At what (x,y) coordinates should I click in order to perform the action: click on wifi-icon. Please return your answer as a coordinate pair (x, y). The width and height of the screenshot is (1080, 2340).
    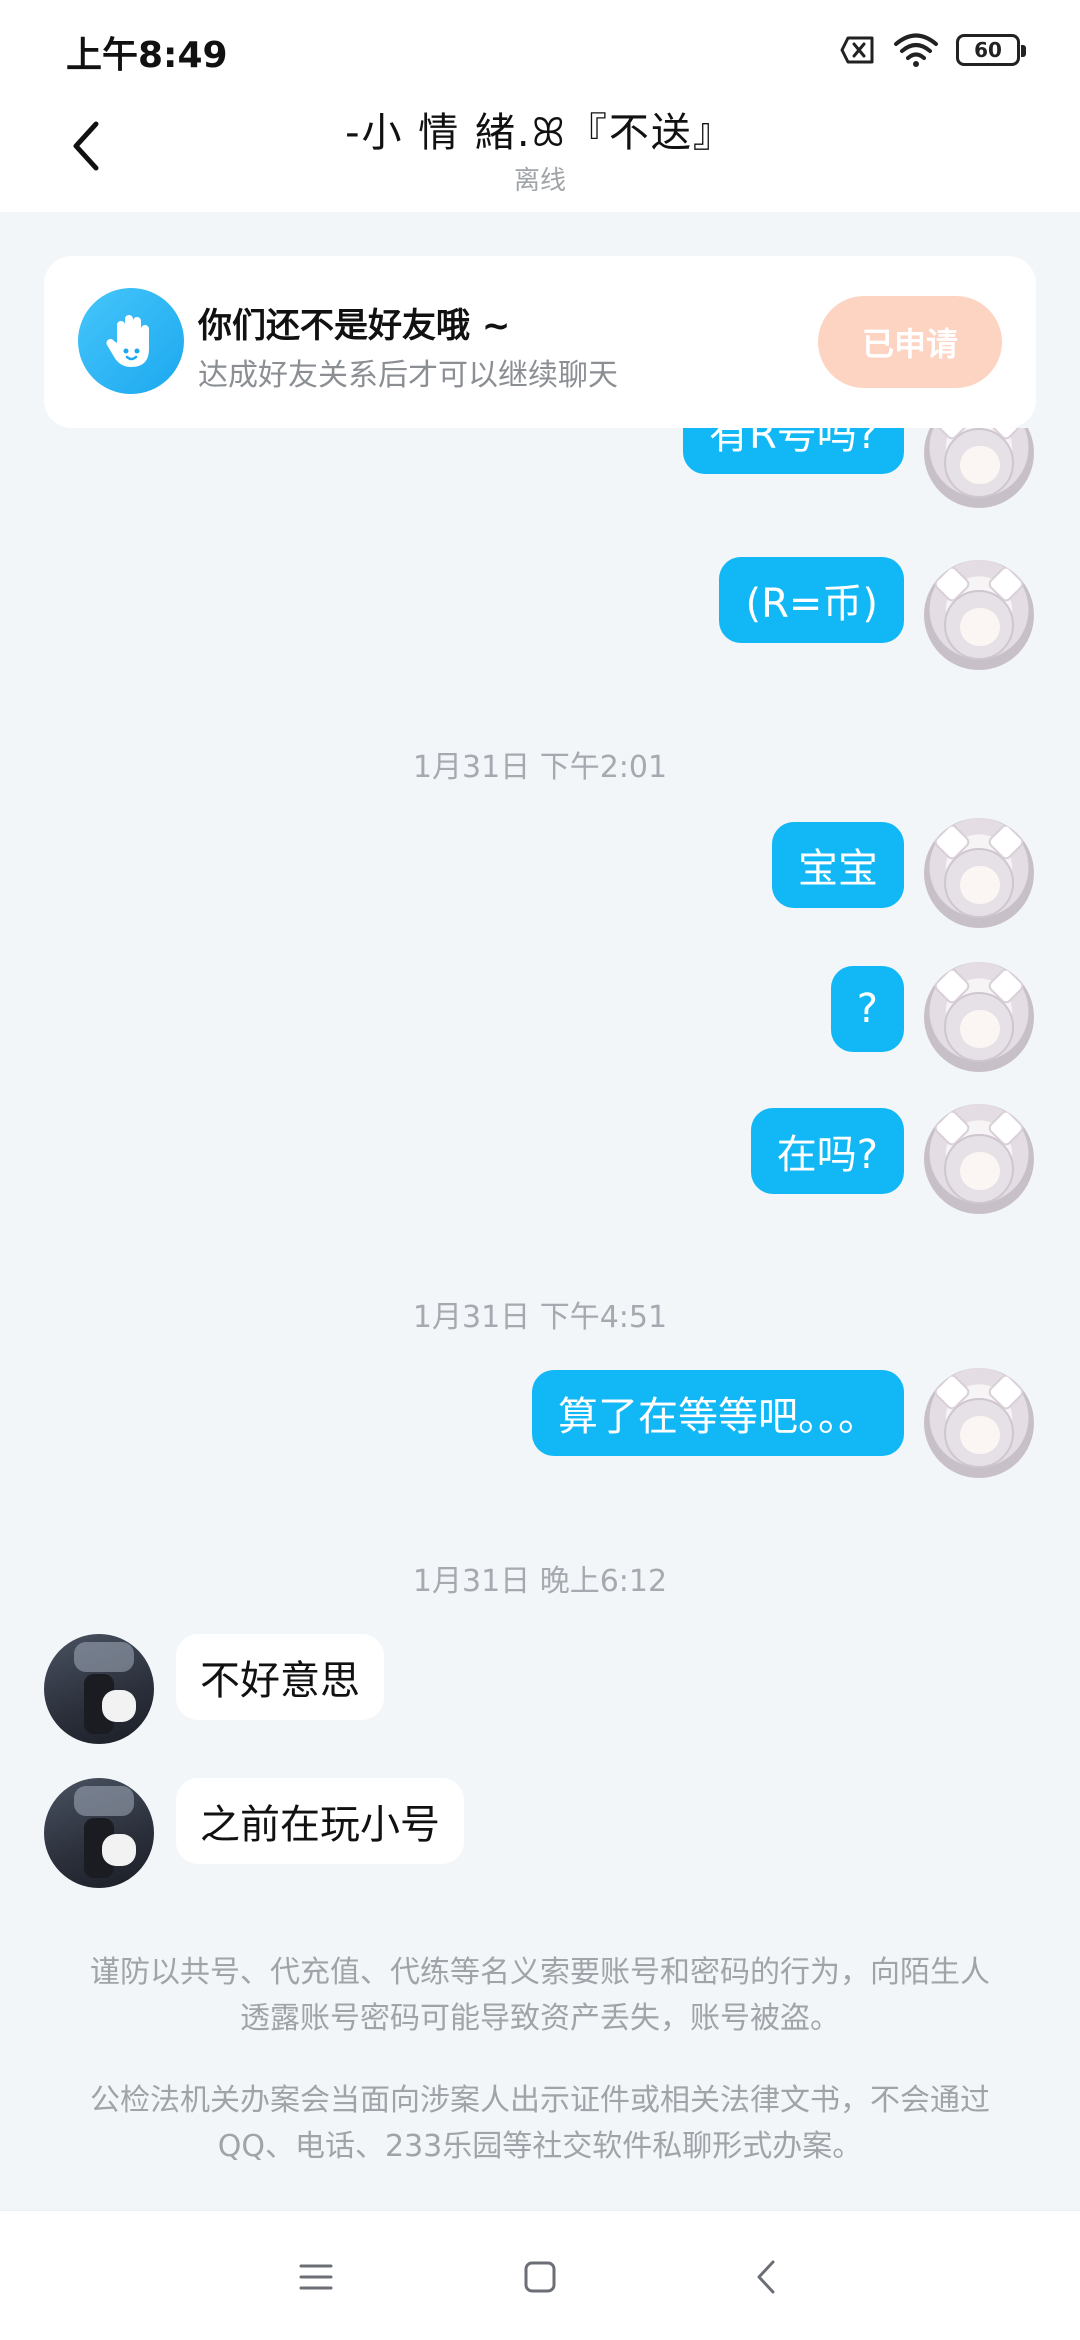
    Looking at the image, I should click on (916, 50).